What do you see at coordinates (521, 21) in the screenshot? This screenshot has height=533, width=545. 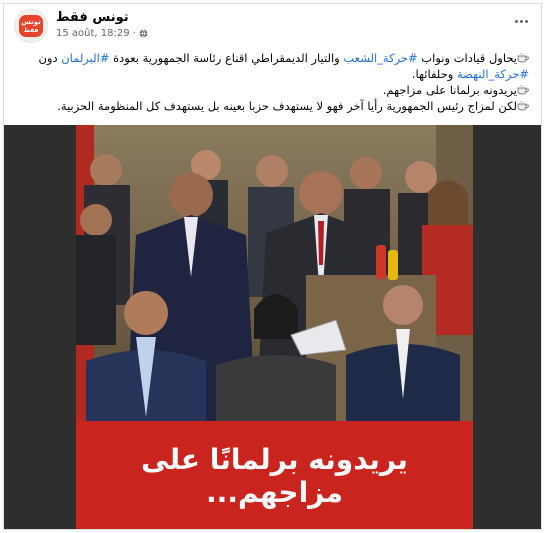 I see `more-options-icon` at bounding box center [521, 21].